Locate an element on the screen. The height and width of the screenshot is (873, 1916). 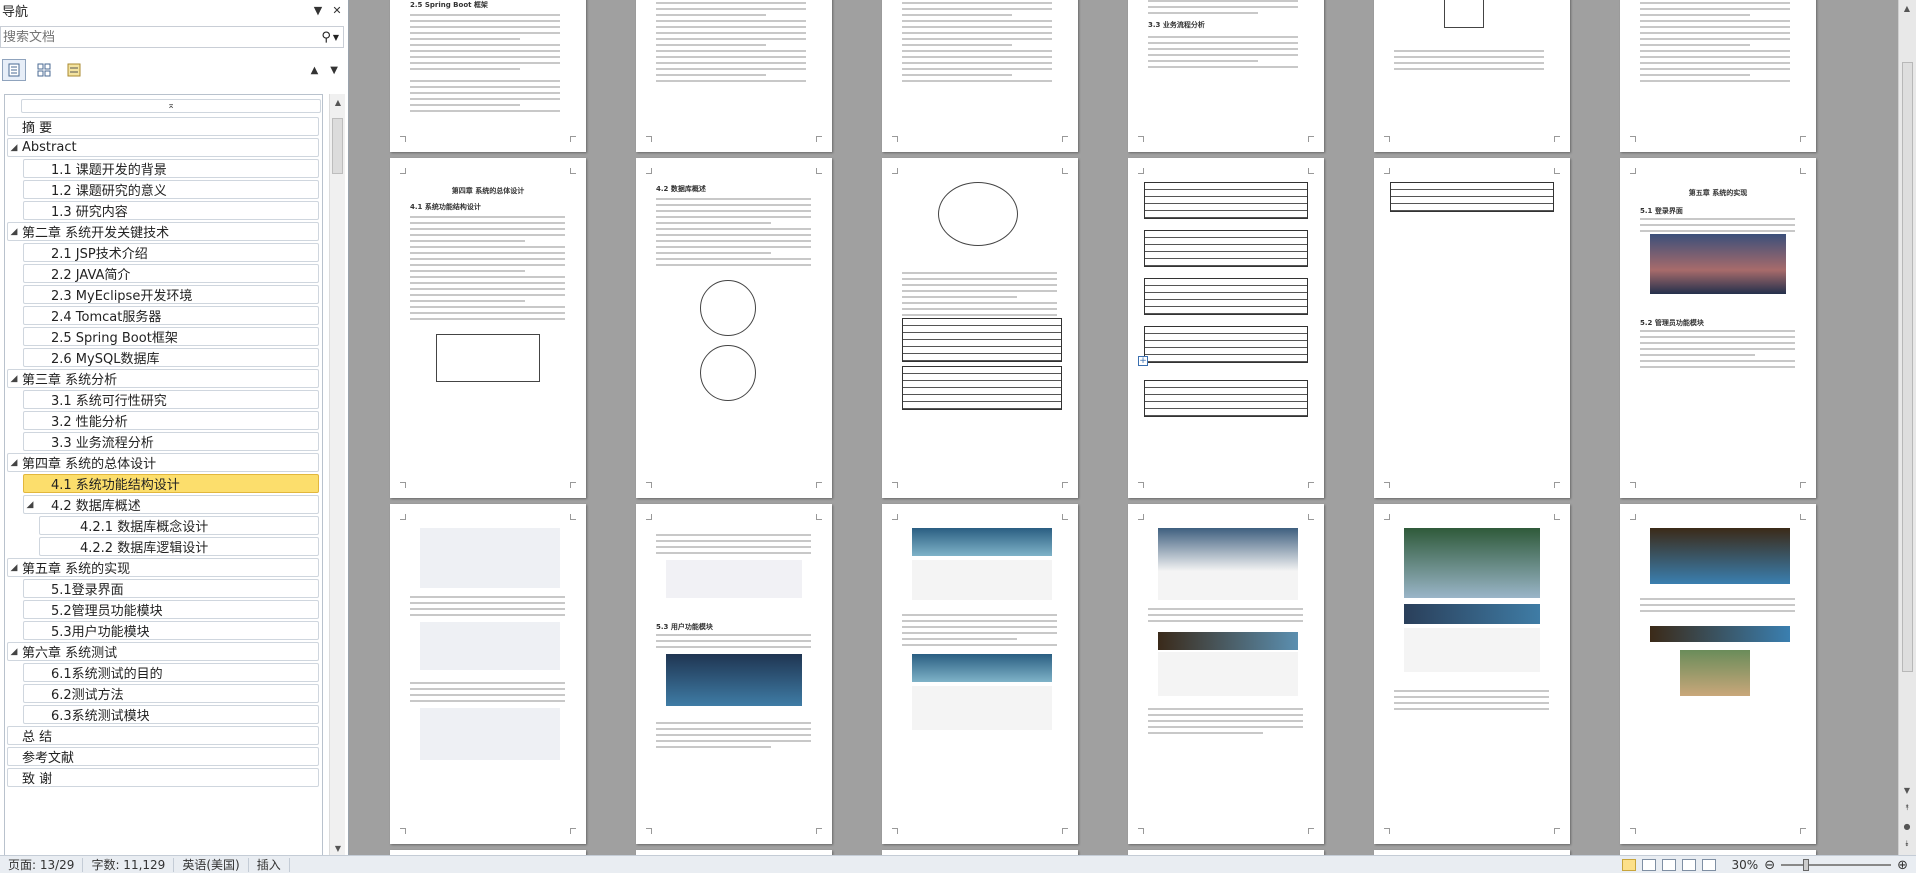
data-table is located at coordinates (982, 388).